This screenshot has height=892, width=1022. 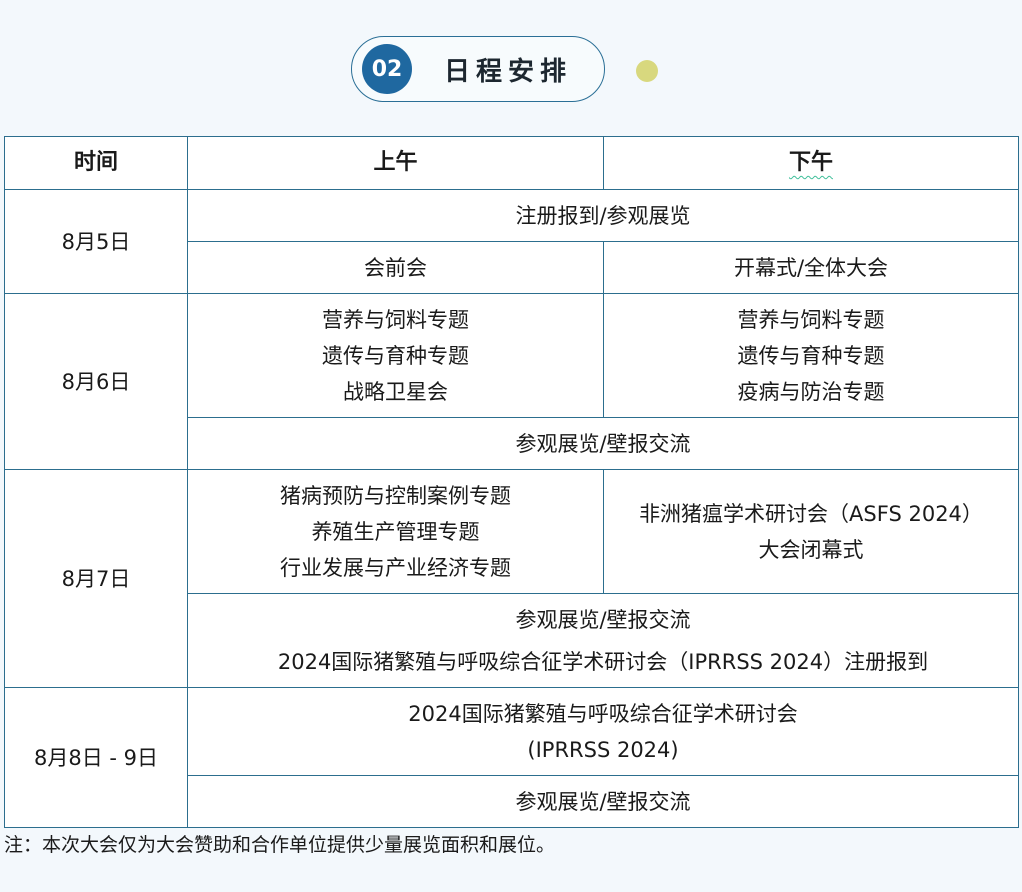 I want to click on aug7-full-item: 2024国际猪繁殖与呼吸综合征学术研讨会（IPRRSS 2024）注册报到, so click(x=603, y=661).